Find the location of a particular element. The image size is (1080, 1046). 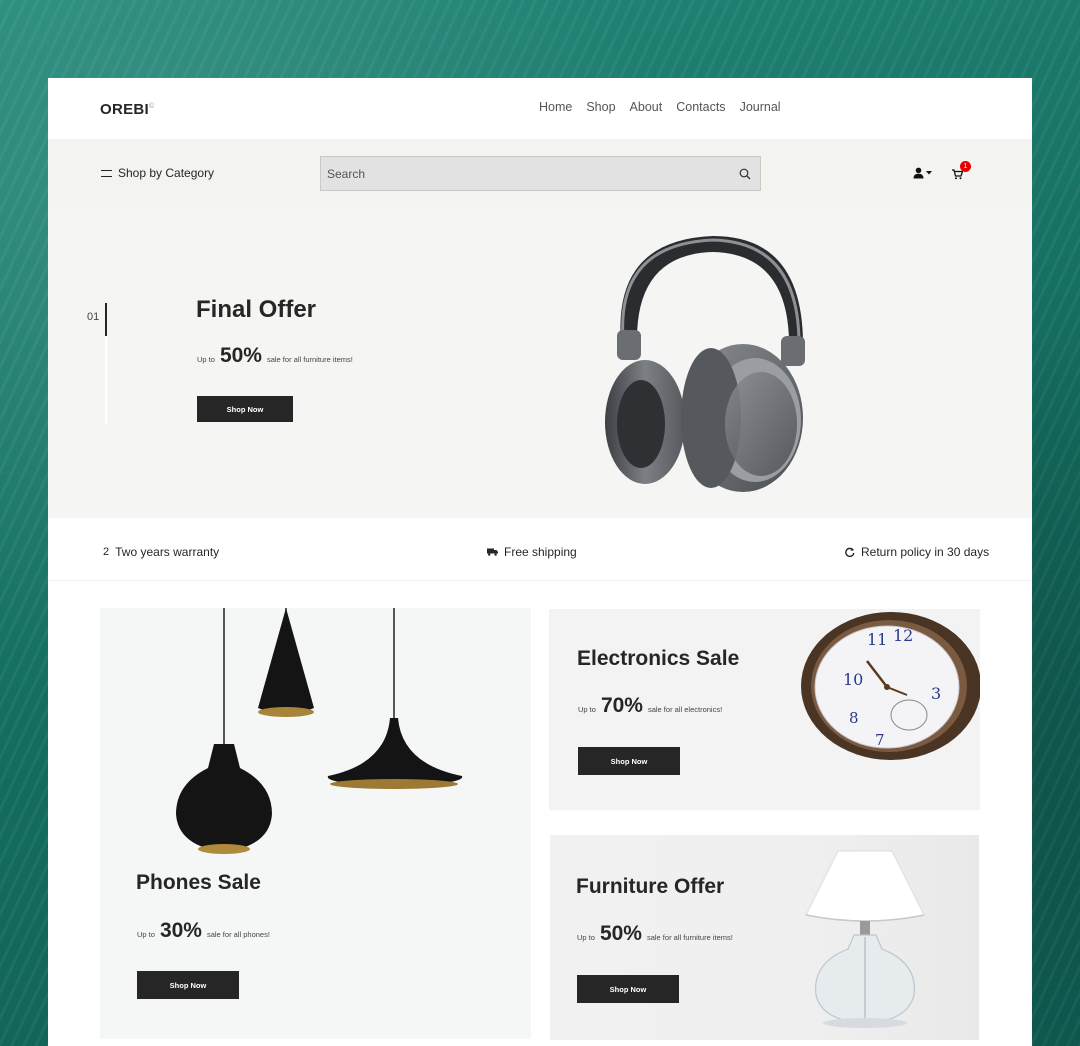

search-input is located at coordinates (525, 173).